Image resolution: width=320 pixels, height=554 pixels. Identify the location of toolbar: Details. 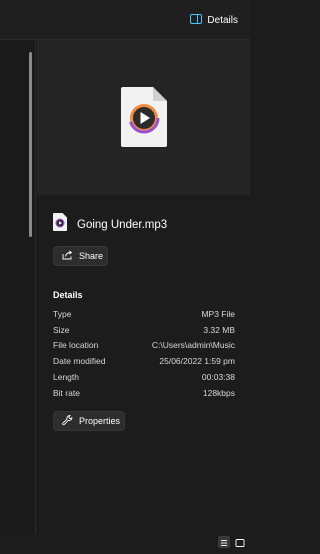
(125, 20).